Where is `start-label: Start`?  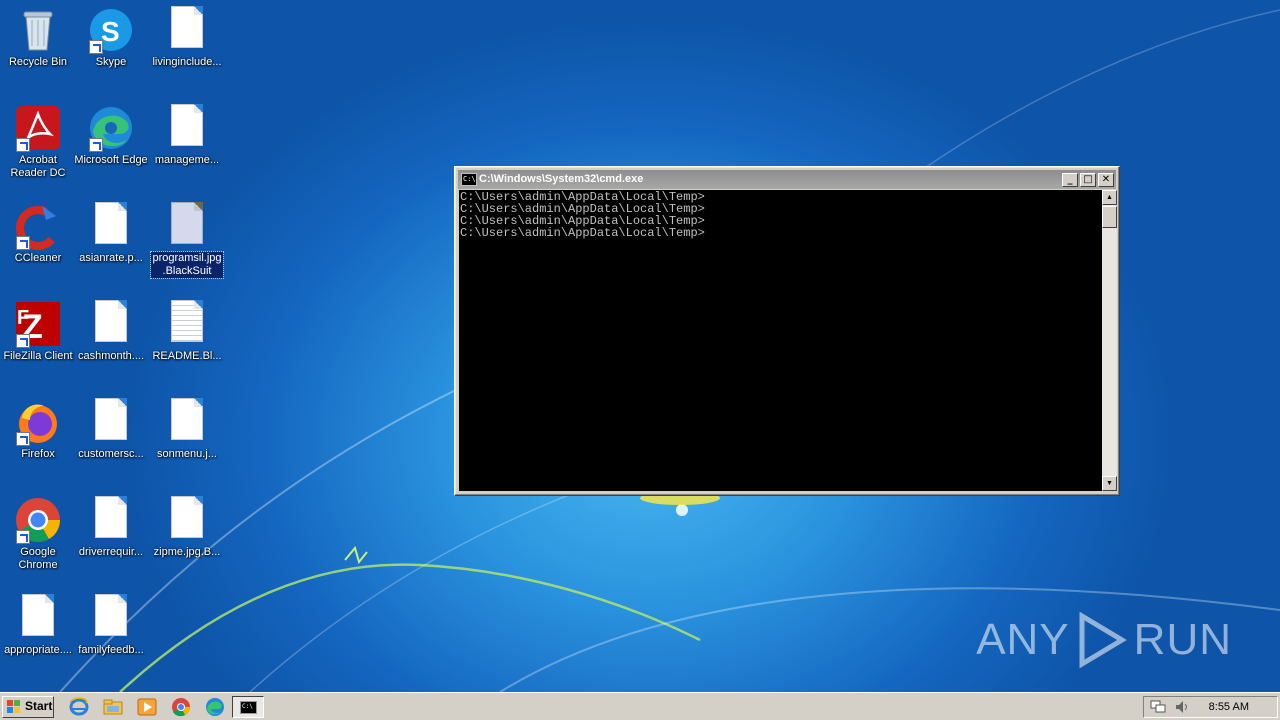
start-label: Start is located at coordinates (39, 706).